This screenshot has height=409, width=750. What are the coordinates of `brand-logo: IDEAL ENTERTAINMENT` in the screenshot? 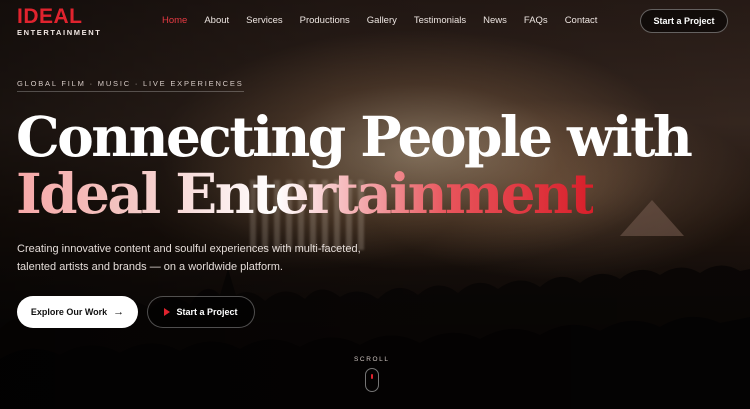 It's located at (59, 21).